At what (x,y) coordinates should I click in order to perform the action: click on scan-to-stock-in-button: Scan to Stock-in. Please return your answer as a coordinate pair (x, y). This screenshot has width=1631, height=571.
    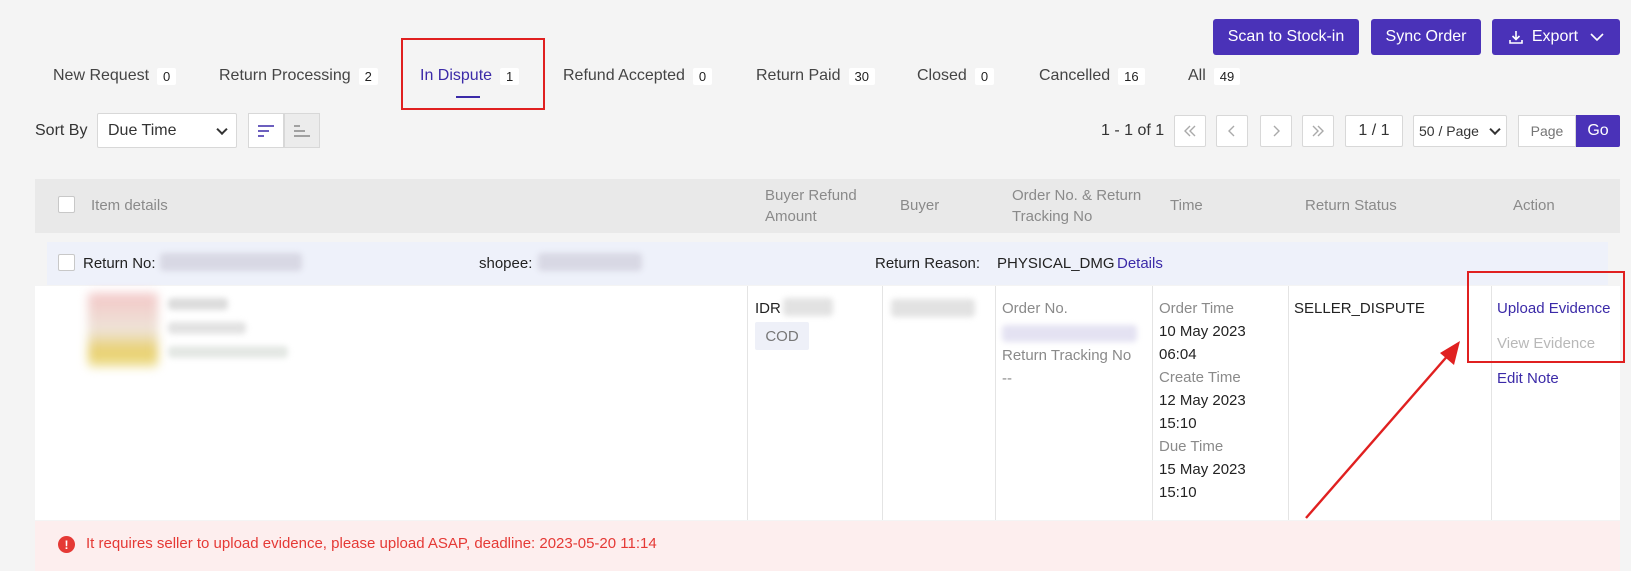
    Looking at the image, I should click on (1286, 37).